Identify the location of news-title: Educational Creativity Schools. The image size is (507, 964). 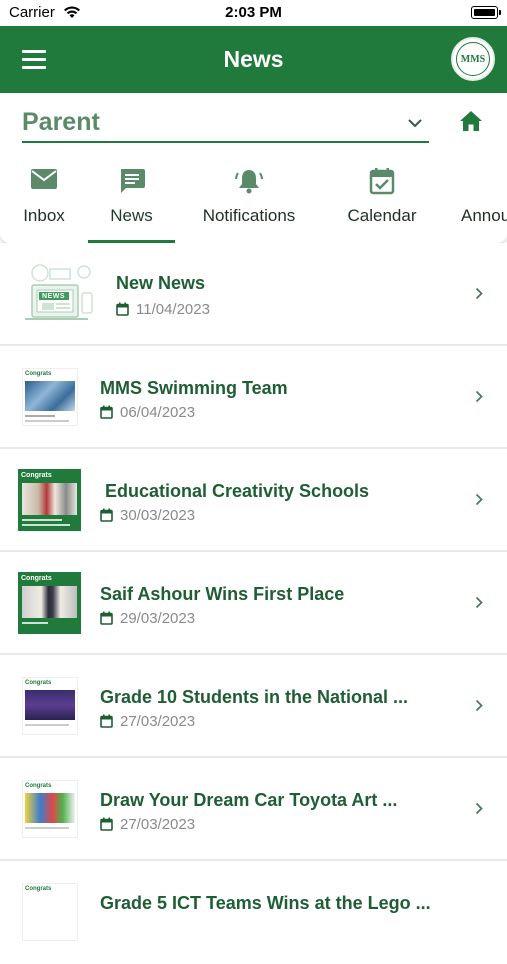
(237, 491).